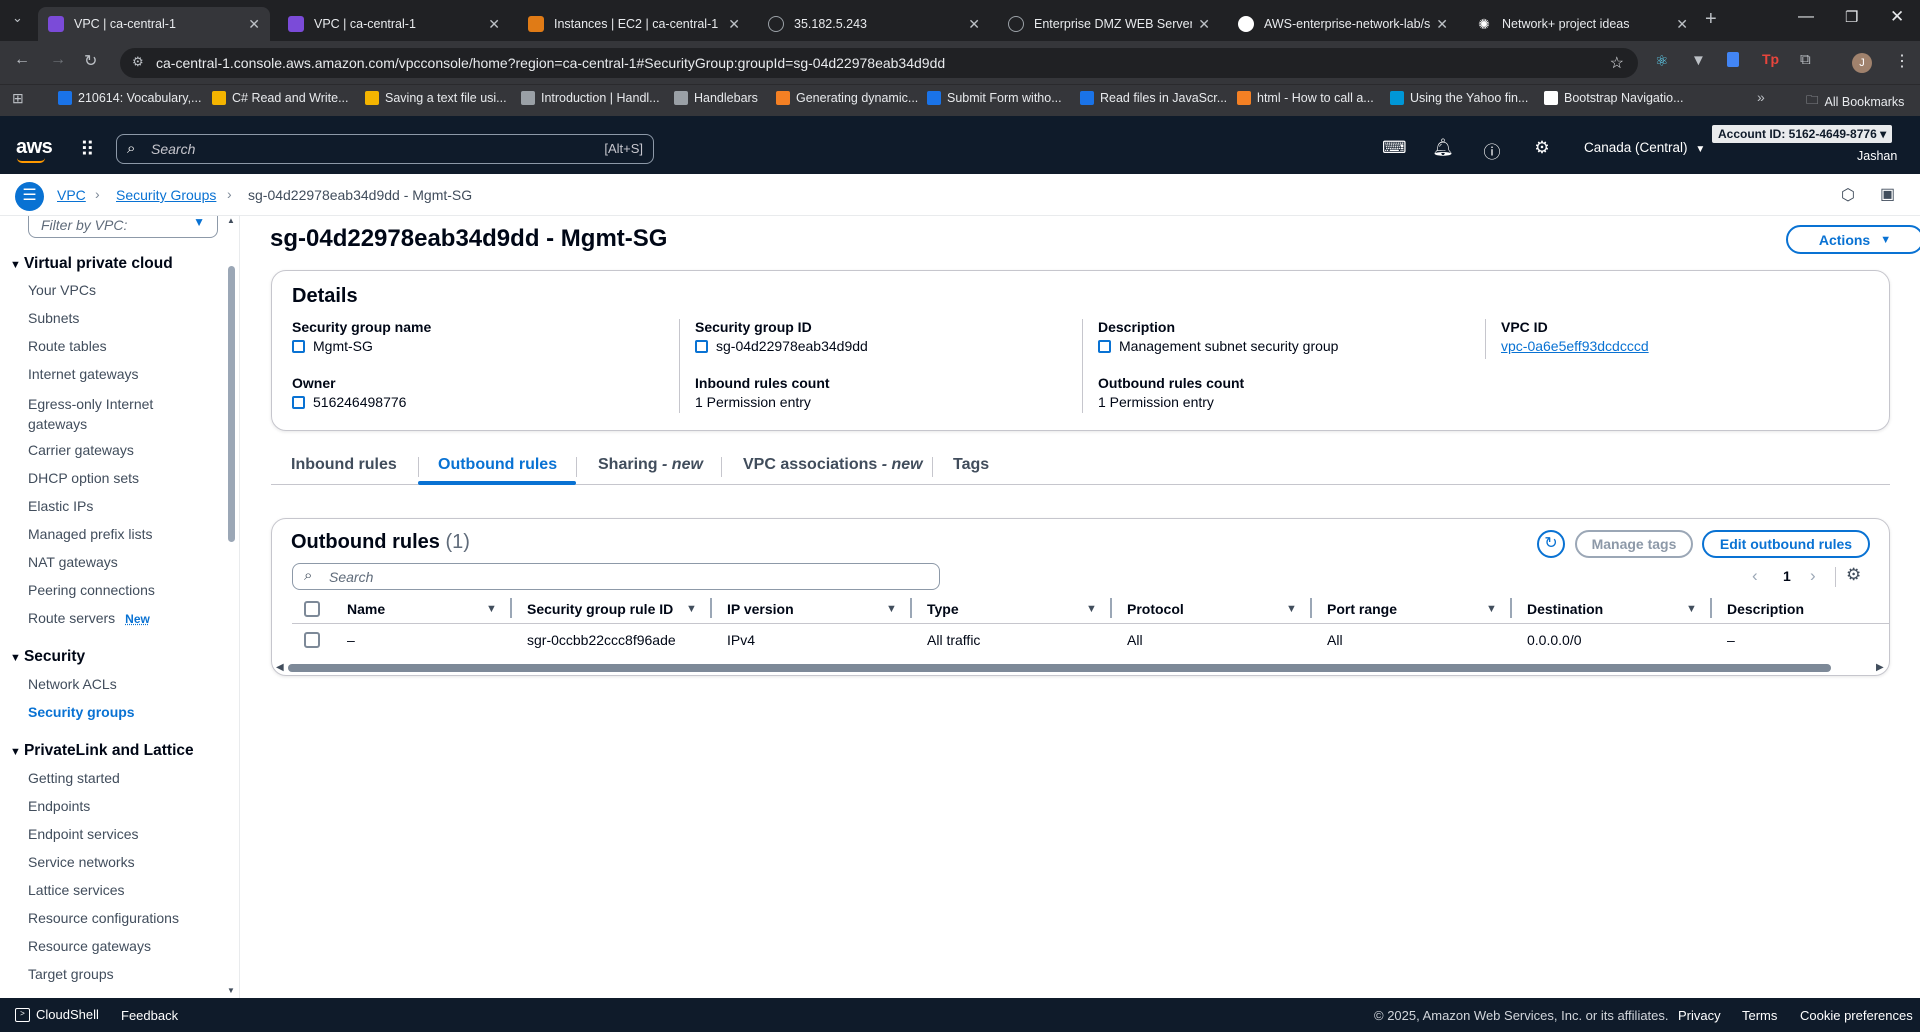 This screenshot has height=1032, width=1920. What do you see at coordinates (1786, 544) in the screenshot?
I see `edit-outbound-rules-button: Edit outbound rules` at bounding box center [1786, 544].